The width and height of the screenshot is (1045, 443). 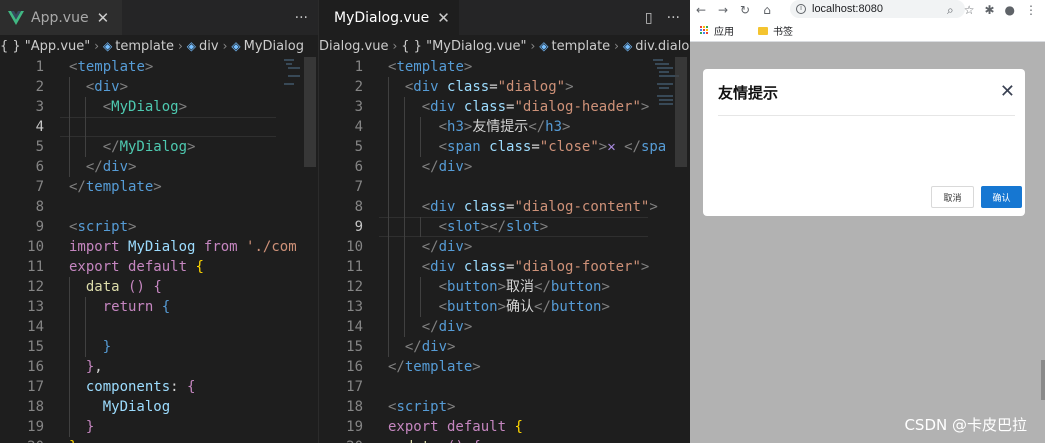 What do you see at coordinates (478, 307) in the screenshot?
I see `code-line: 13 <button>确认</button>` at bounding box center [478, 307].